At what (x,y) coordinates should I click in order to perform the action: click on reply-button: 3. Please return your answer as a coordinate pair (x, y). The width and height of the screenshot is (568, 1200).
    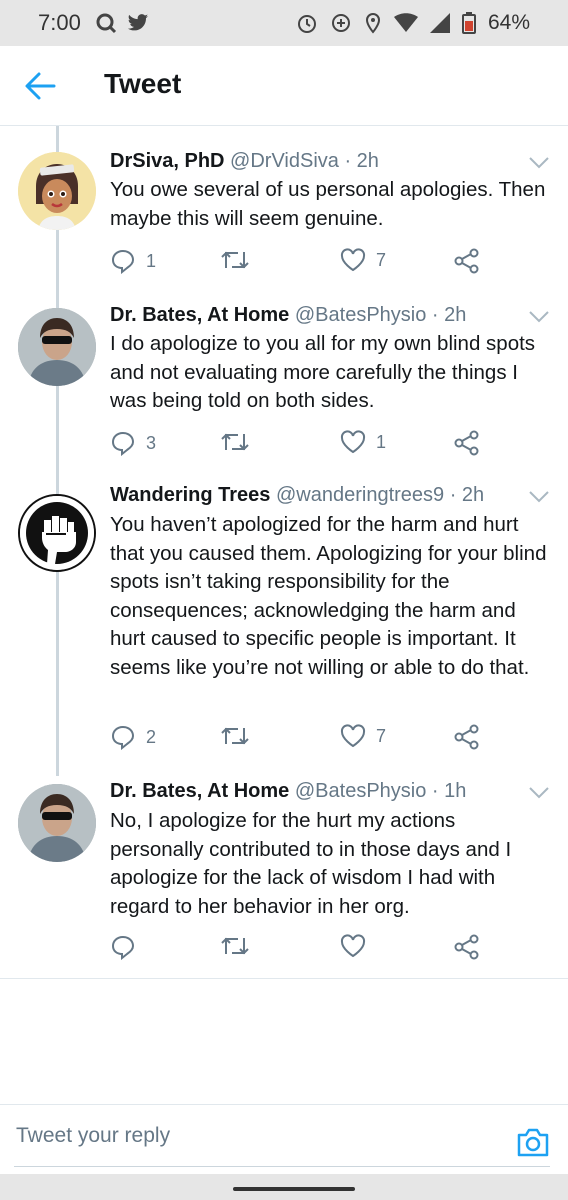
    Looking at the image, I should click on (133, 443).